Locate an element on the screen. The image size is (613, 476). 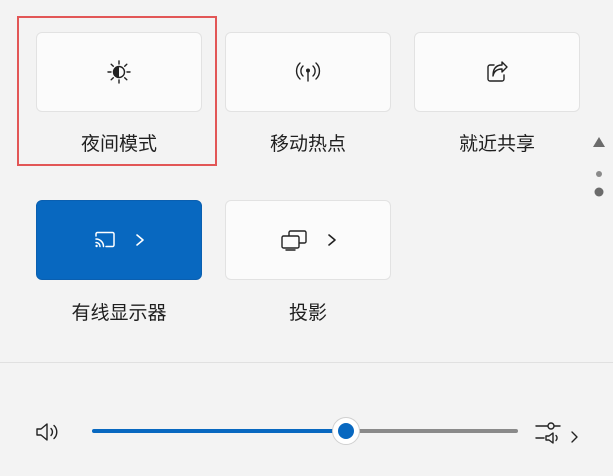
cast-button is located at coordinates (119, 240).